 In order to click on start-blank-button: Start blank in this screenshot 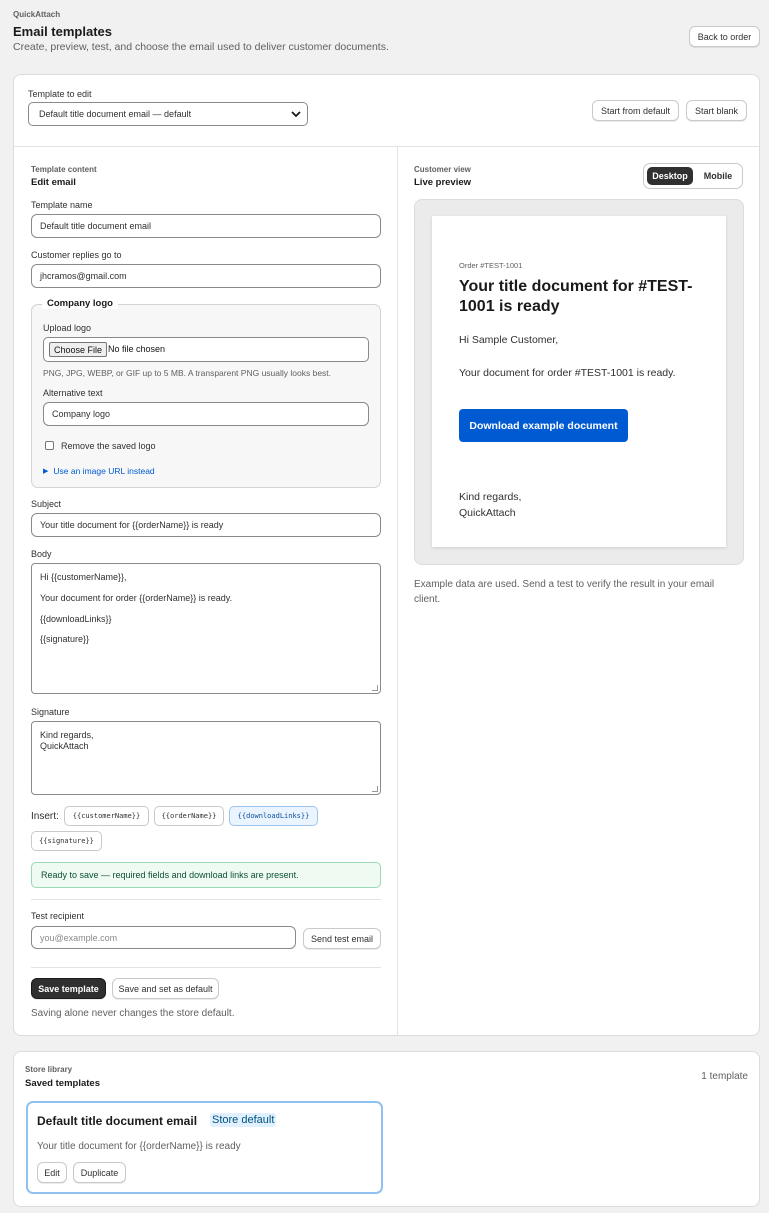, I will do `click(716, 110)`.